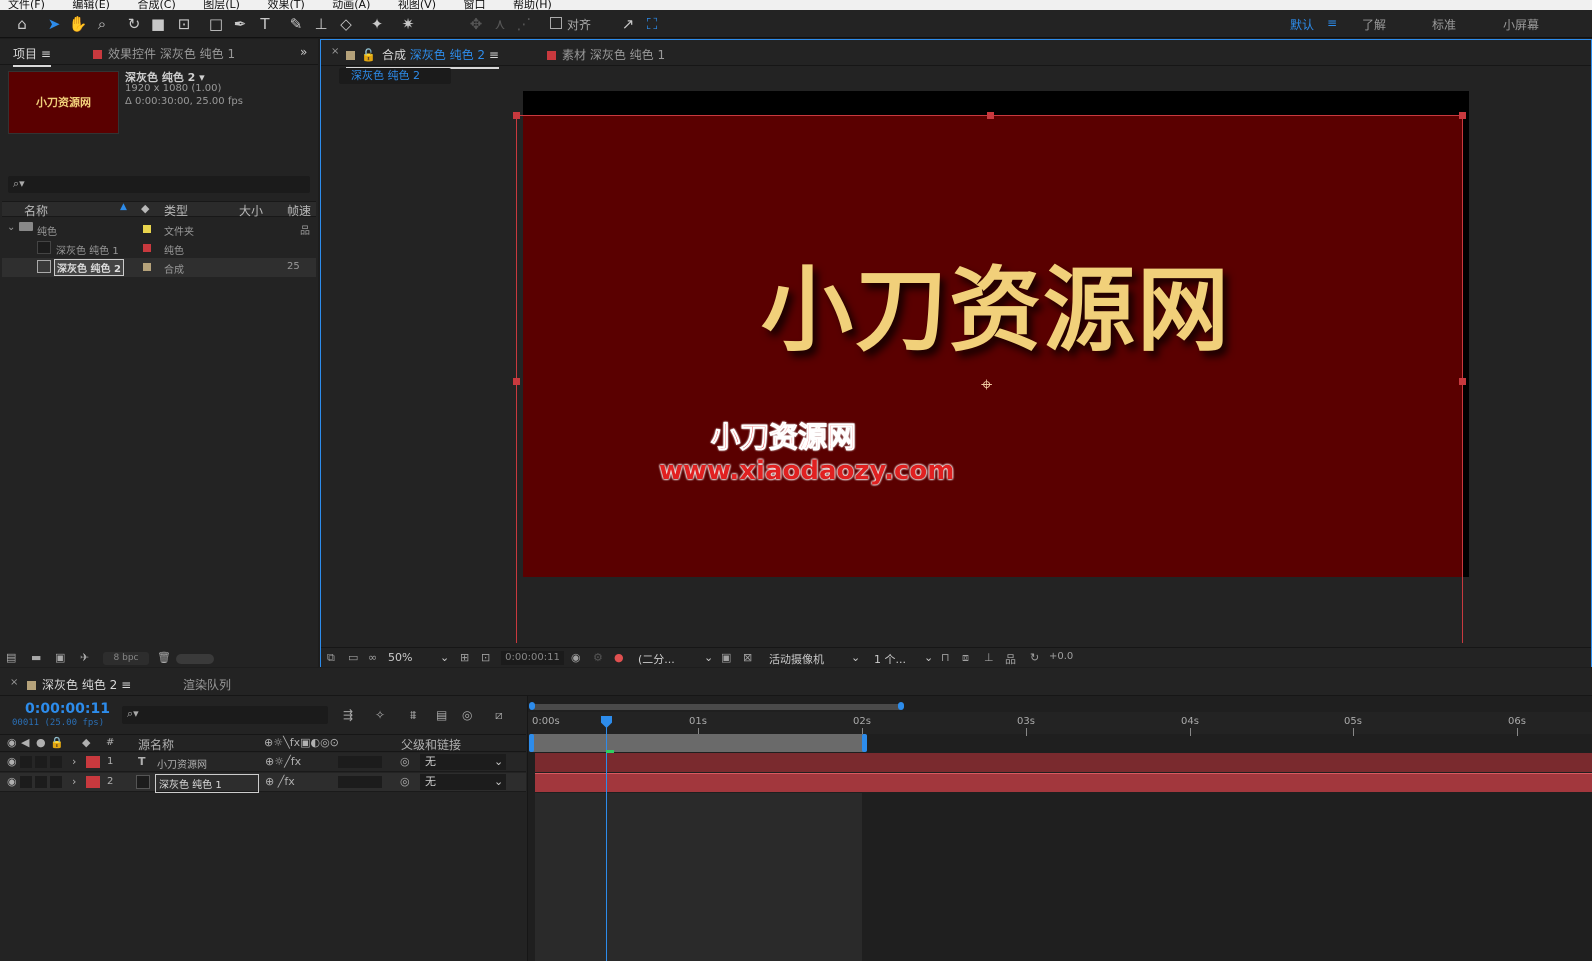  What do you see at coordinates (159, 248) in the screenshot?
I see `project-row-solid: 深灰色 纯色 1 纯色` at bounding box center [159, 248].